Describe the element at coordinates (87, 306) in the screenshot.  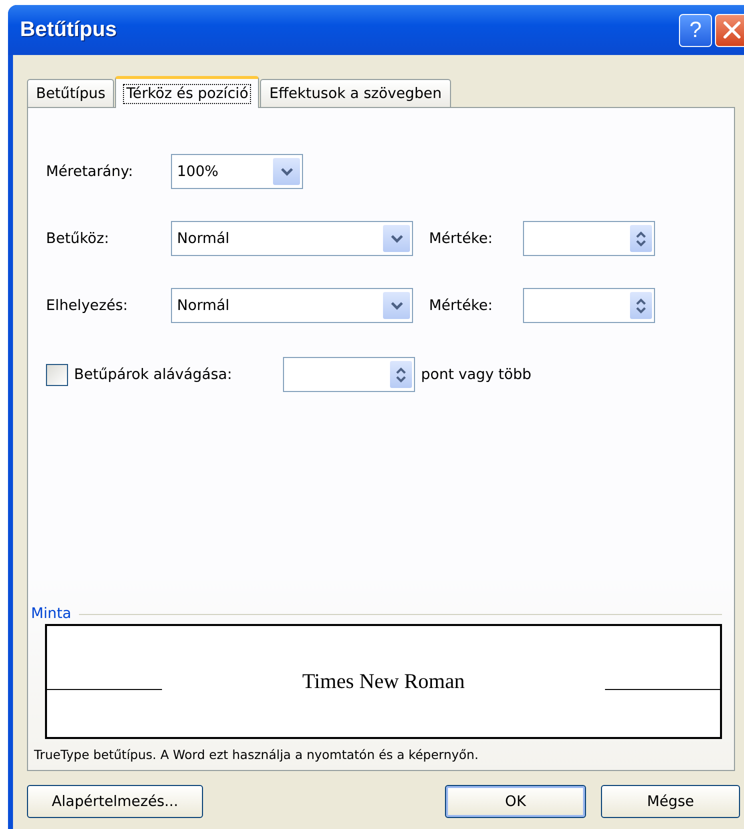
I see `field-label: Elhelyezés:` at that location.